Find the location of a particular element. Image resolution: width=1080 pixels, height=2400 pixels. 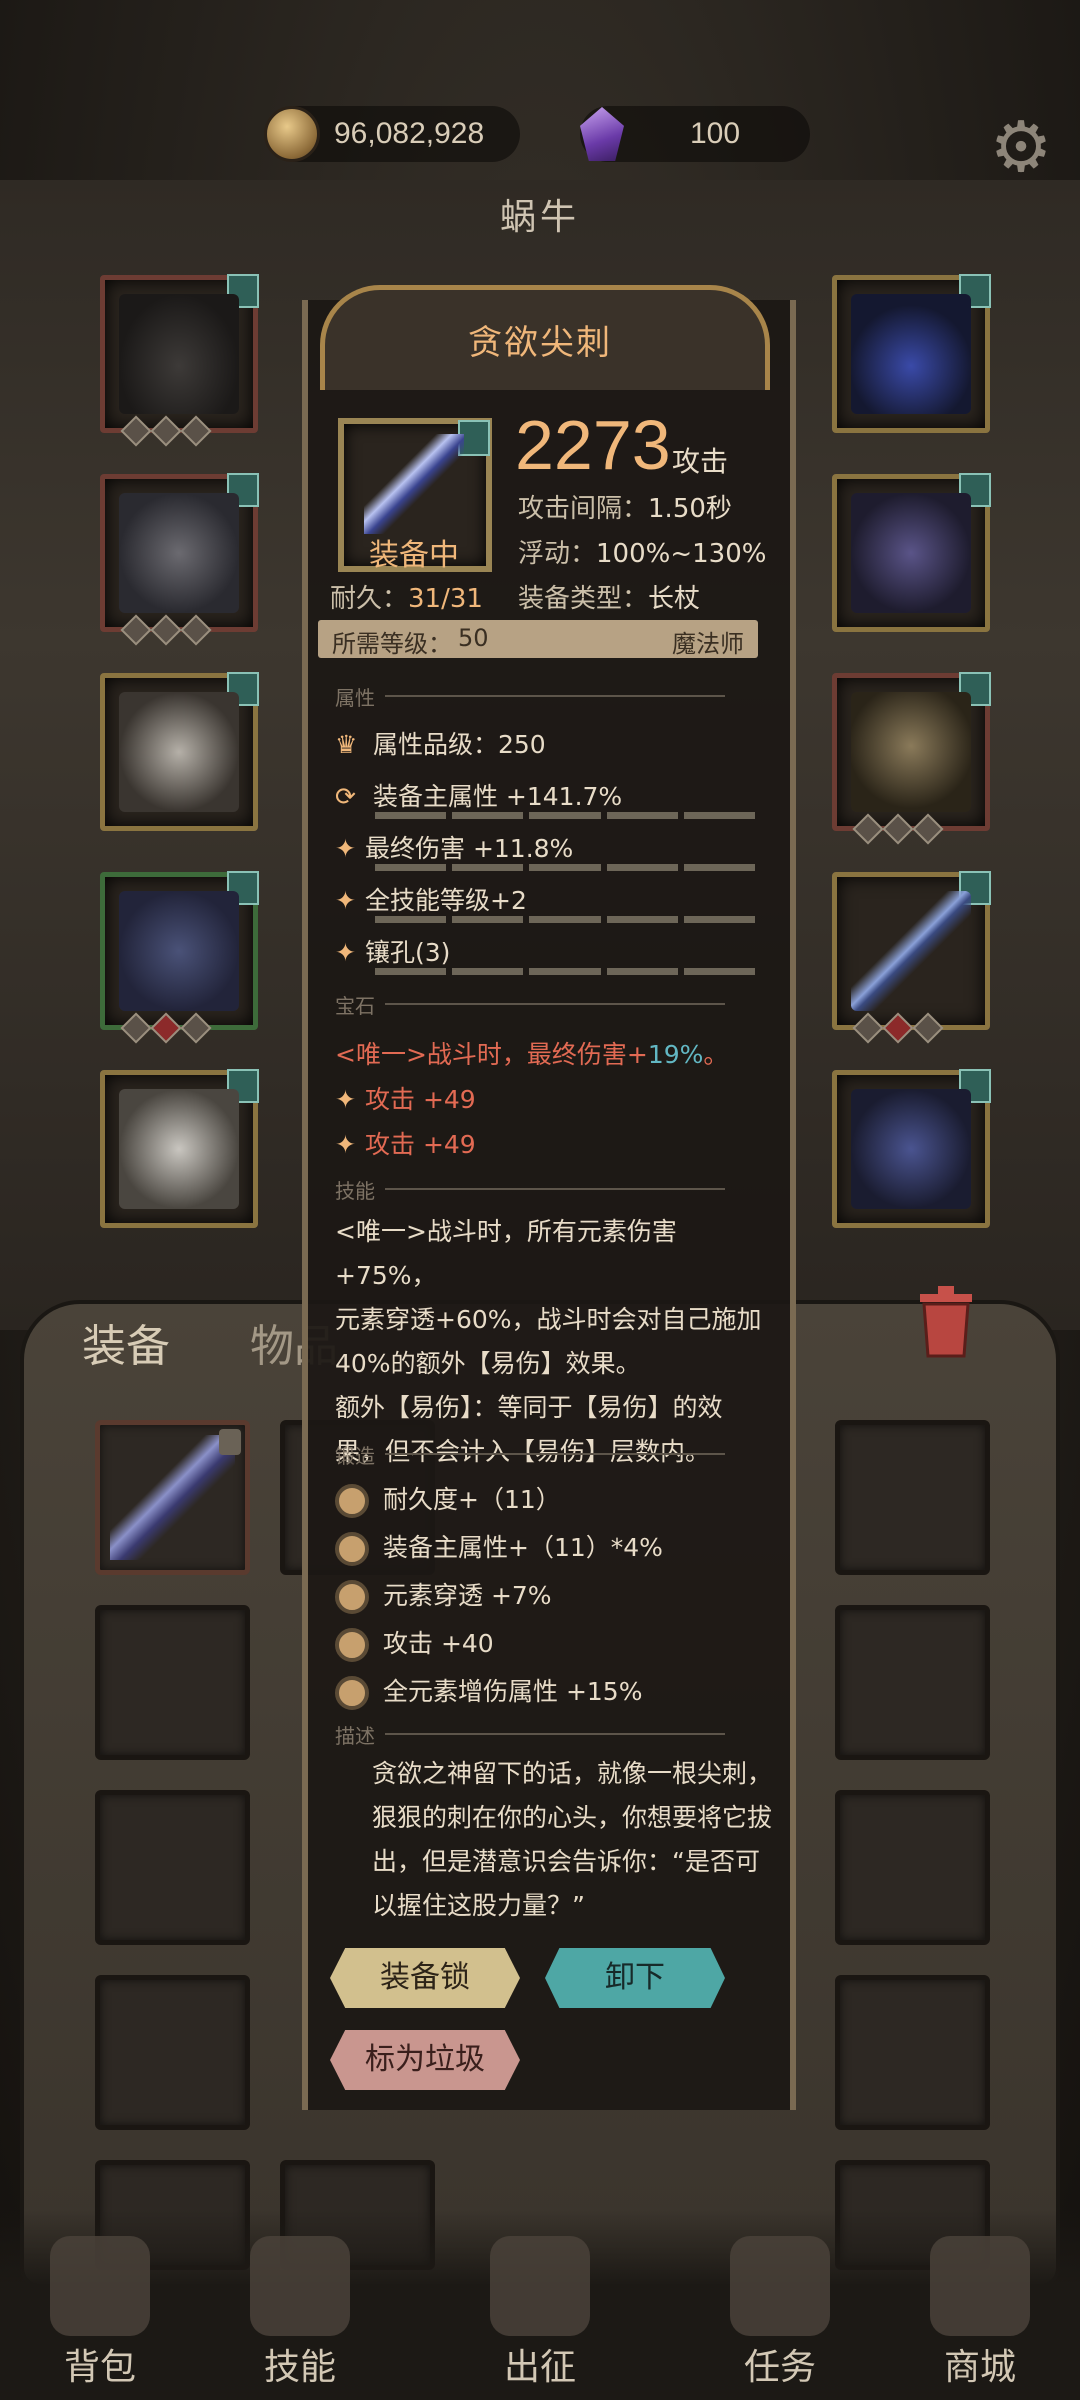

boots-icon is located at coordinates (179, 1149).